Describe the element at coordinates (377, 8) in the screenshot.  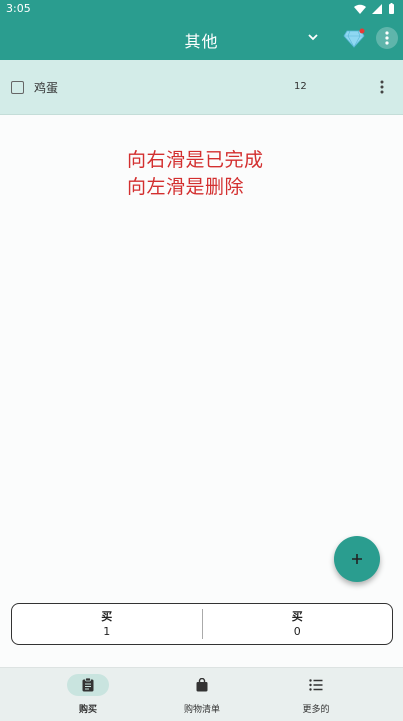
I see `signal-icon` at that location.